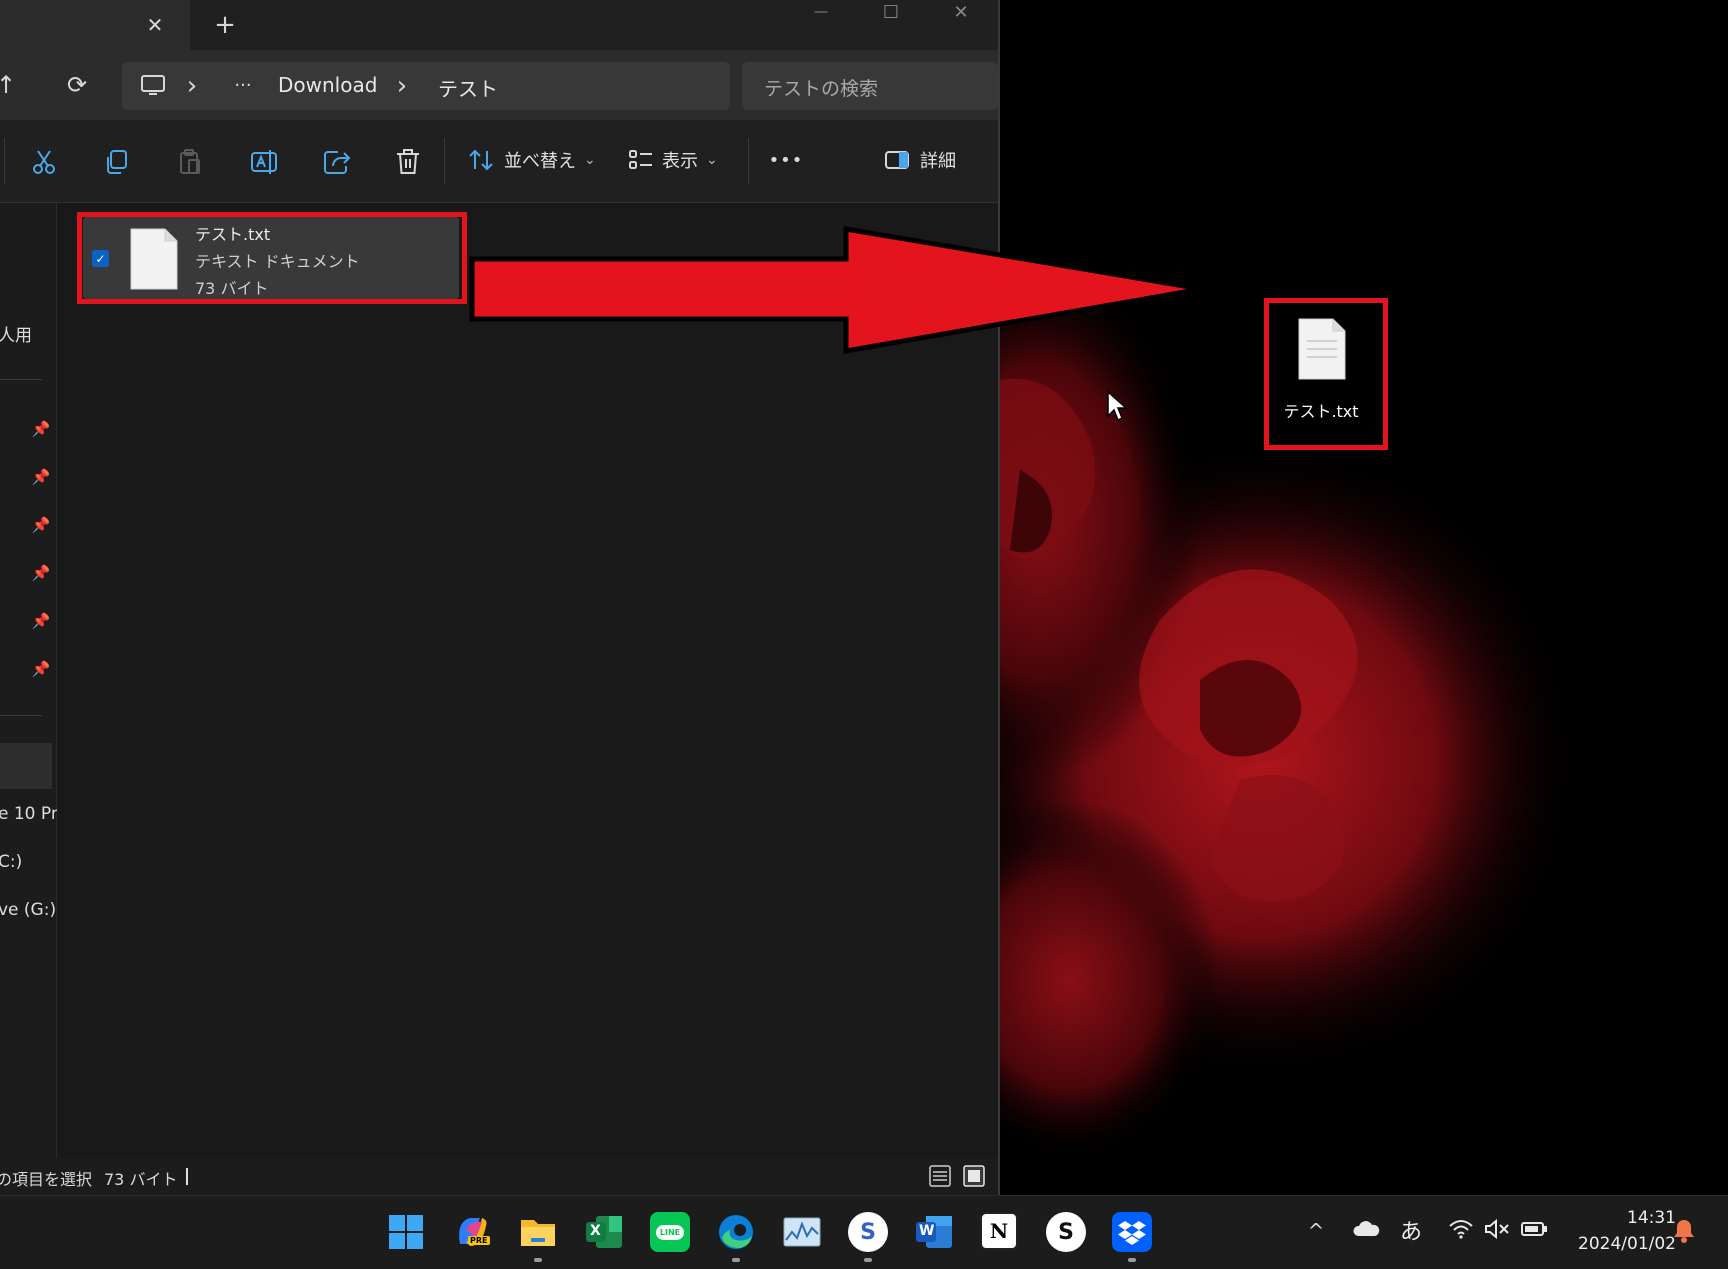  I want to click on clock-time: 14:31, so click(1651, 1218).